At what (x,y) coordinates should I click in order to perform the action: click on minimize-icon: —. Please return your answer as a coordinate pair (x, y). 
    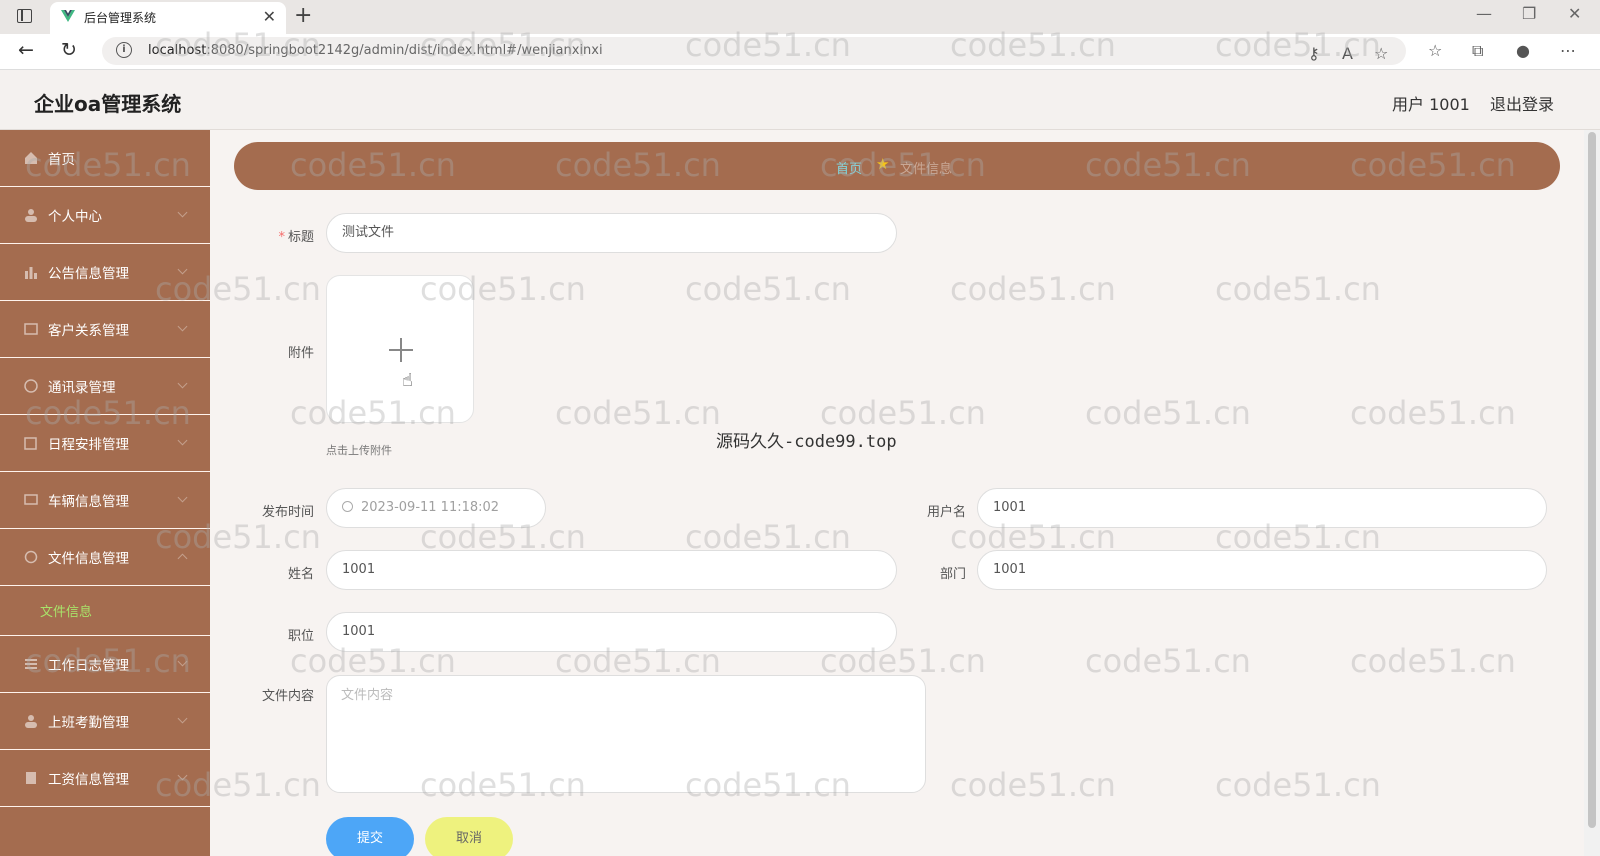
    Looking at the image, I should click on (1484, 13).